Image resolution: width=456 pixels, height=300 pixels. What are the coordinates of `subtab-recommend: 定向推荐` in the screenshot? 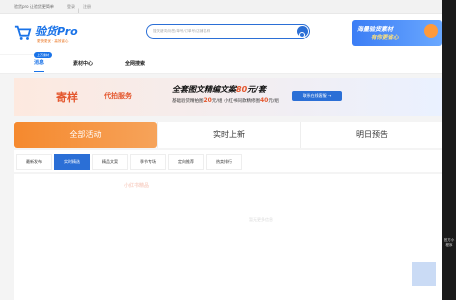 It's located at (186, 162).